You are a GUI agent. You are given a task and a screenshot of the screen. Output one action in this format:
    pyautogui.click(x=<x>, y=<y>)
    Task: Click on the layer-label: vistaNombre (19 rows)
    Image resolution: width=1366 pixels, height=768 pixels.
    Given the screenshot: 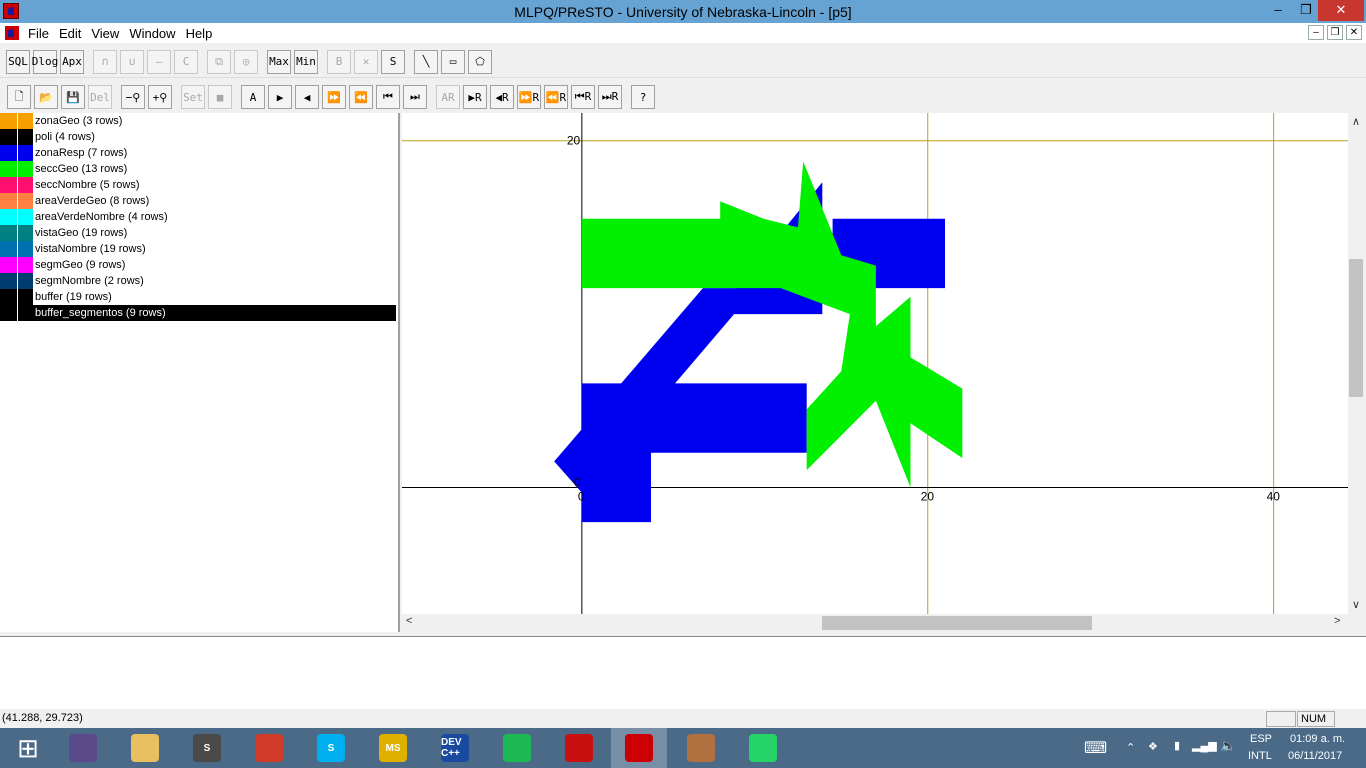 What is the action you would take?
    pyautogui.click(x=89, y=249)
    